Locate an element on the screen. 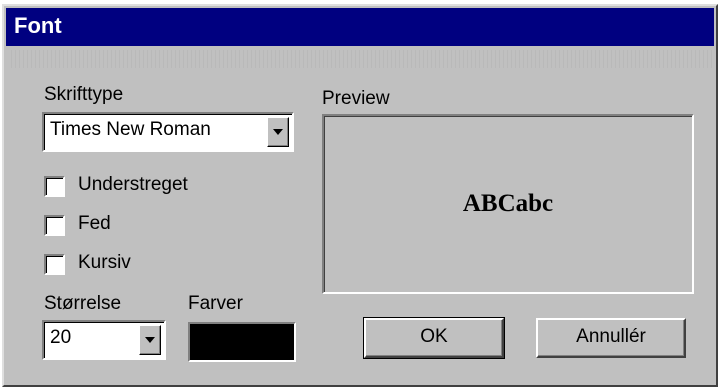 The height and width of the screenshot is (390, 723). size-dropdown-button is located at coordinates (150, 340).